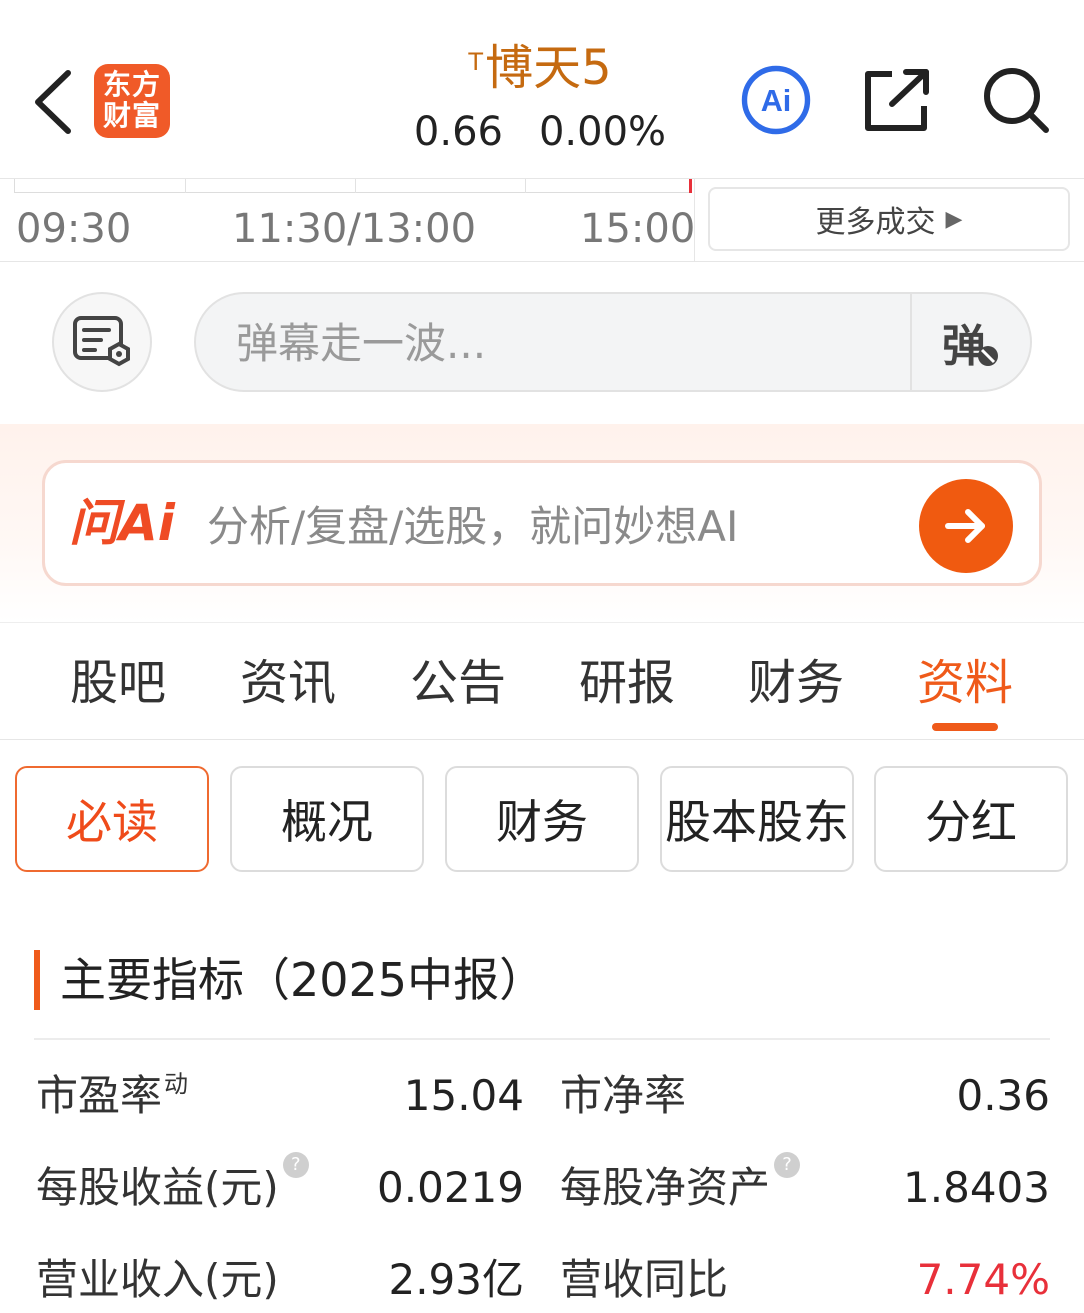 The image size is (1084, 1313). I want to click on logo-line-1: 东方, so click(131, 84).